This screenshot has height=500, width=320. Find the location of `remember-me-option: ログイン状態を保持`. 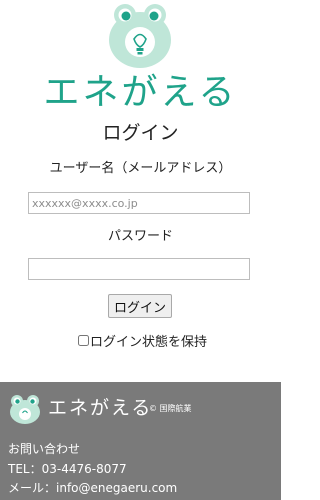

remember-me-option: ログイン状態を保持 is located at coordinates (143, 340).